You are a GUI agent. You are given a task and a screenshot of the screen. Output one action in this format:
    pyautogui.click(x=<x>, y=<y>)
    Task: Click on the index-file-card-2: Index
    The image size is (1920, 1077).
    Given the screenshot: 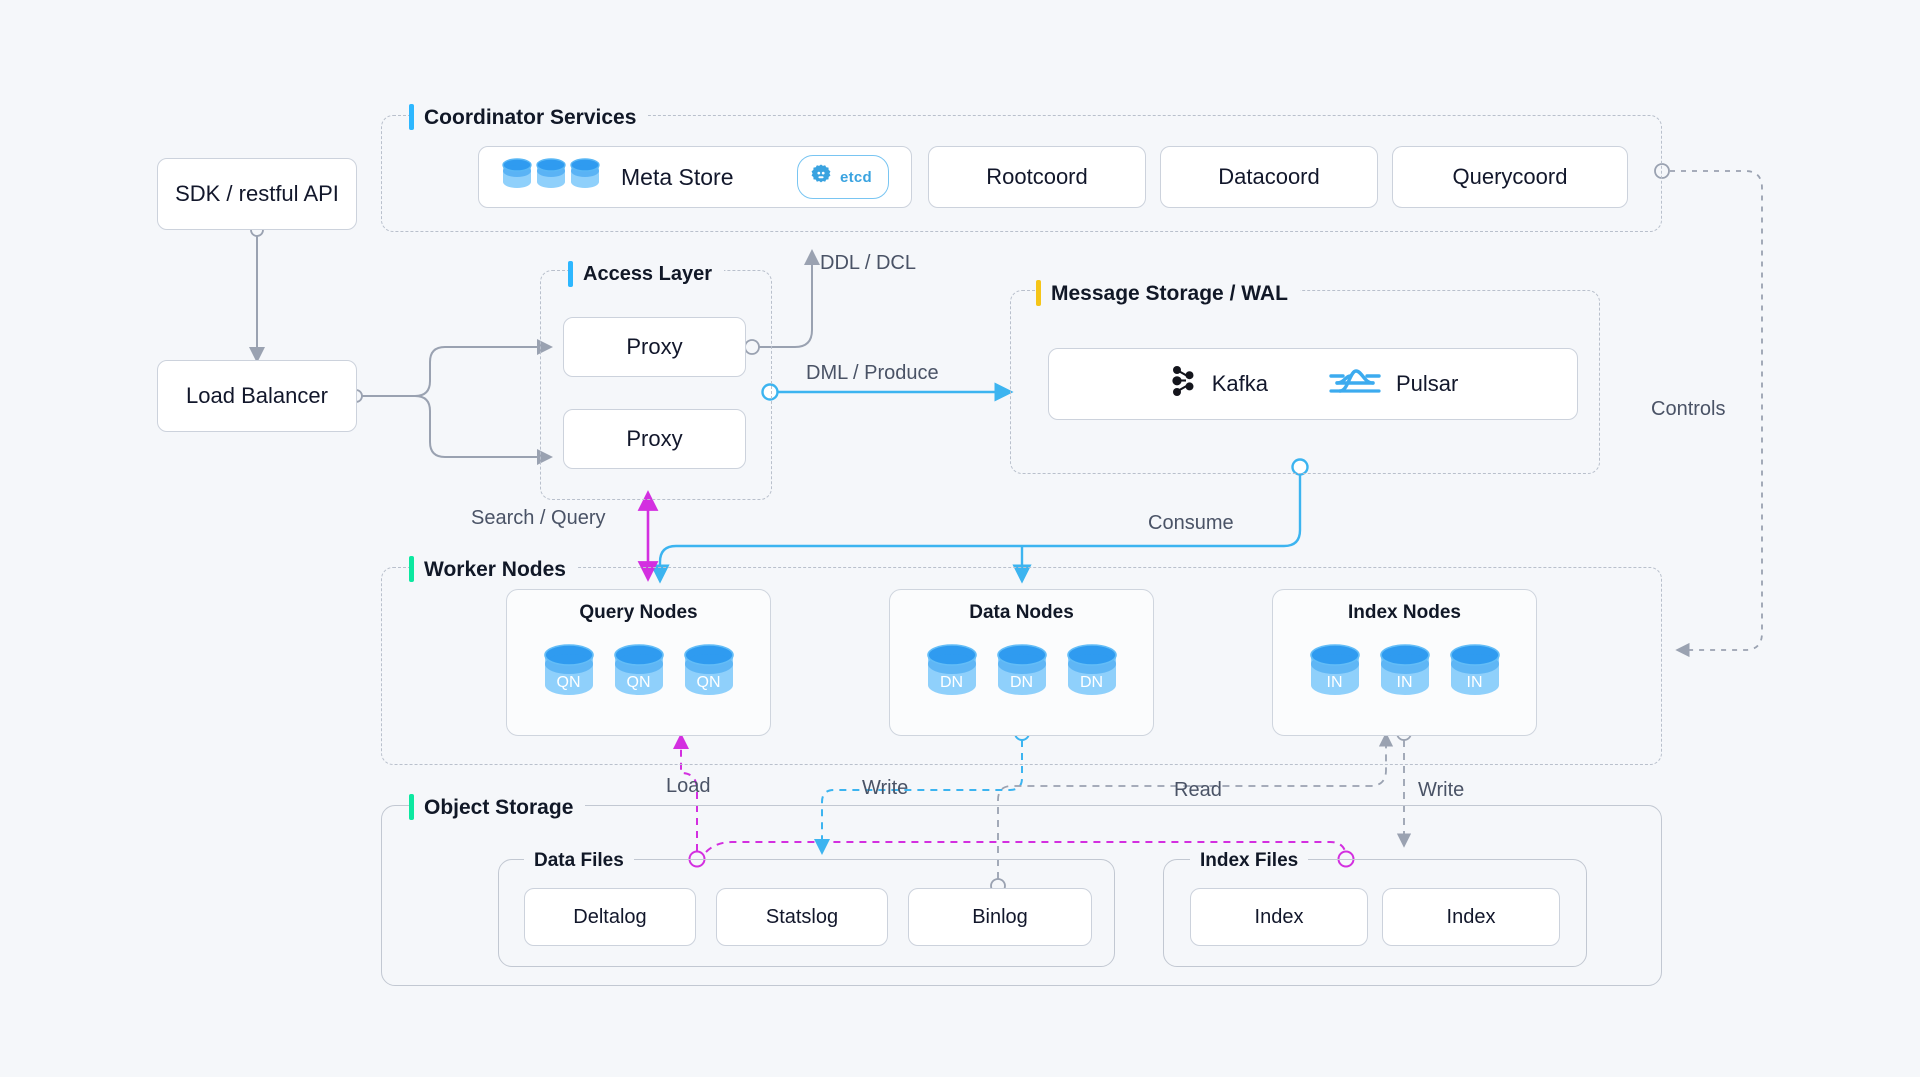 What is the action you would take?
    pyautogui.click(x=1471, y=917)
    